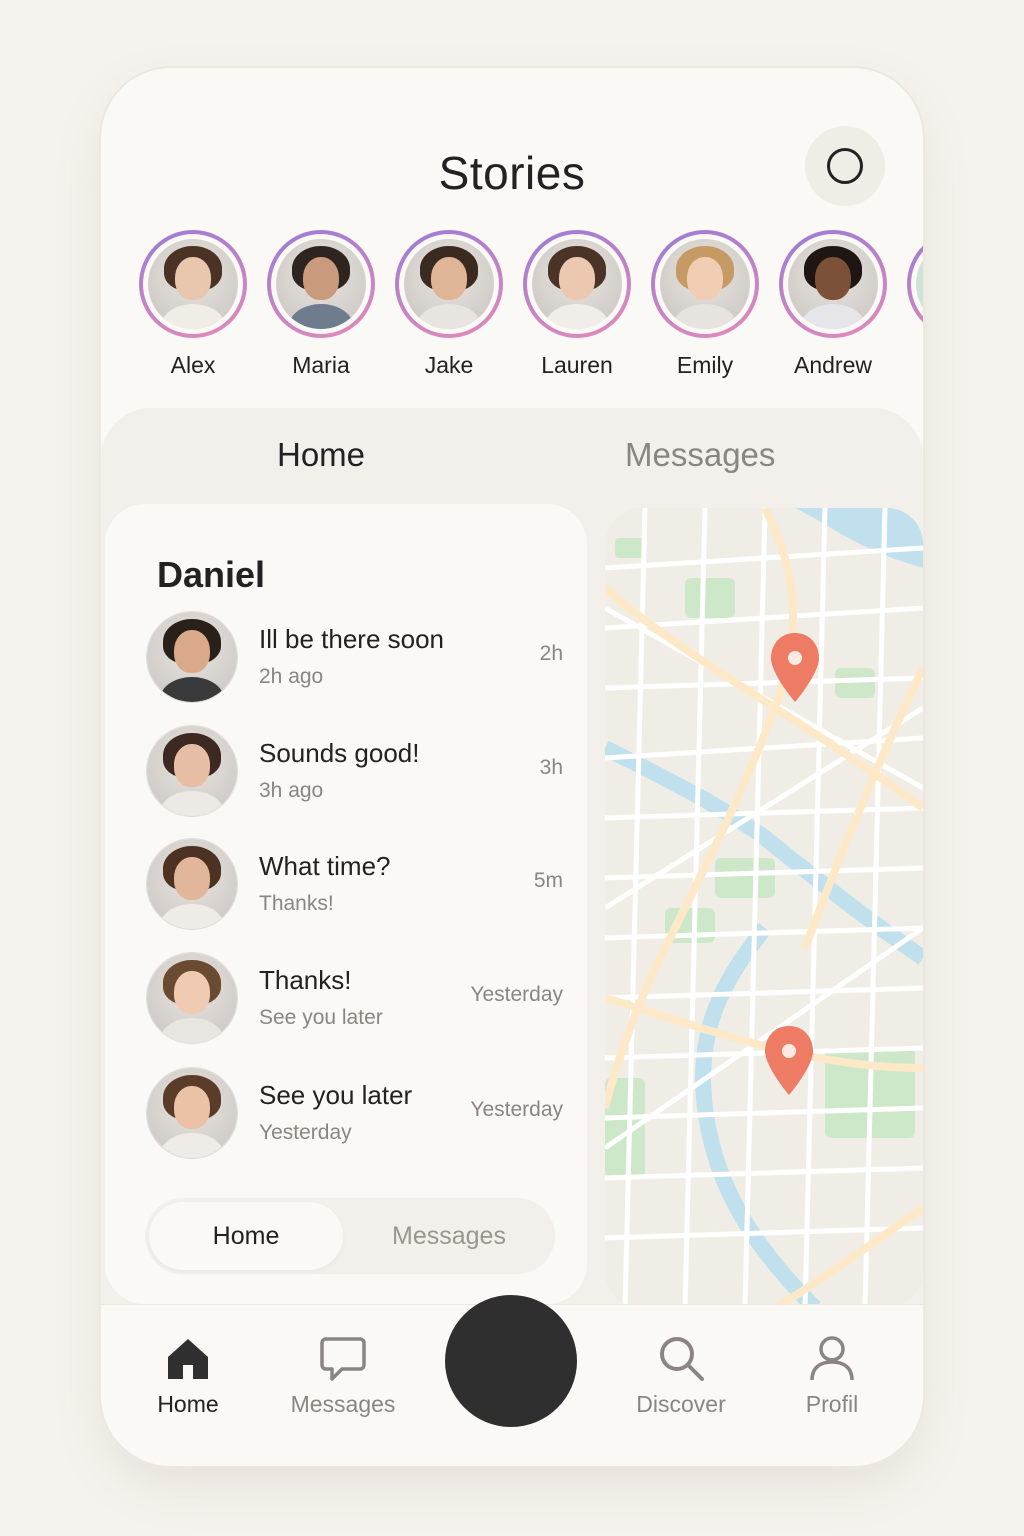  What do you see at coordinates (188, 1404) in the screenshot?
I see `nav-home-label: Home` at bounding box center [188, 1404].